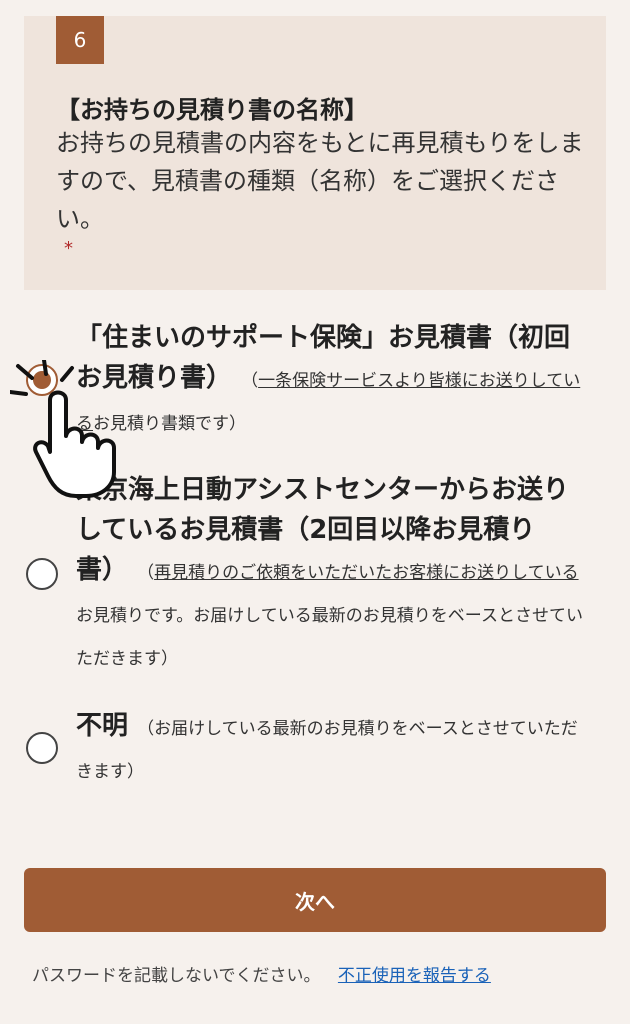 This screenshot has width=630, height=1024. Describe the element at coordinates (327, 750) in the screenshot. I see `option-note: （お届けしている最新のお見積りをベースとさせていただきます）` at that location.